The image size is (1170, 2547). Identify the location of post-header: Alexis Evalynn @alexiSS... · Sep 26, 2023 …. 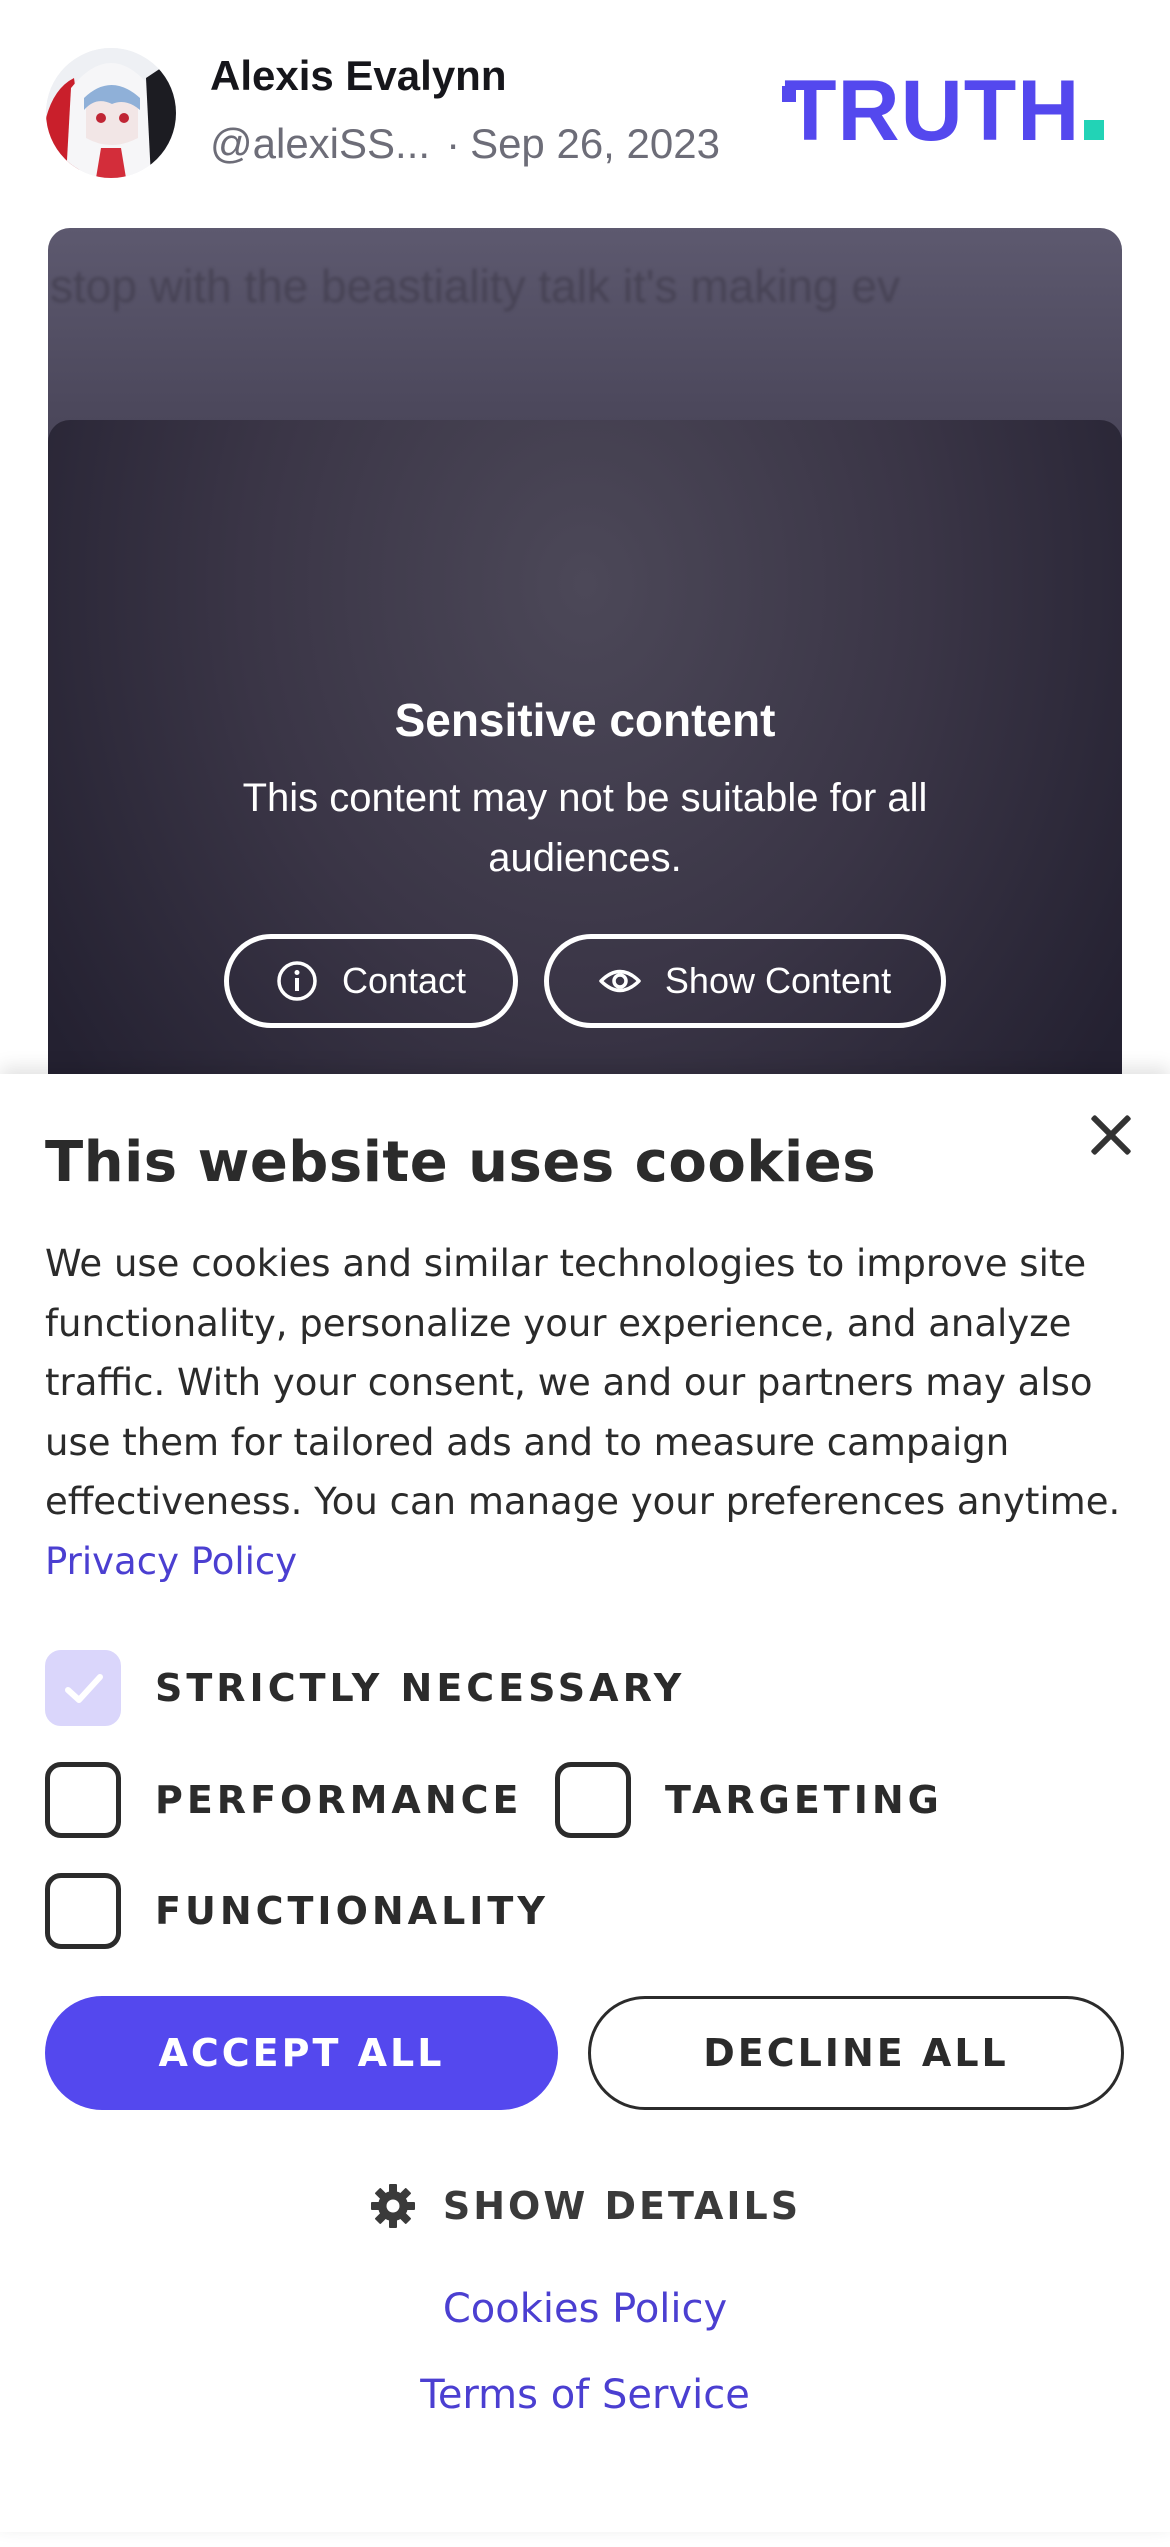
(585, 105).